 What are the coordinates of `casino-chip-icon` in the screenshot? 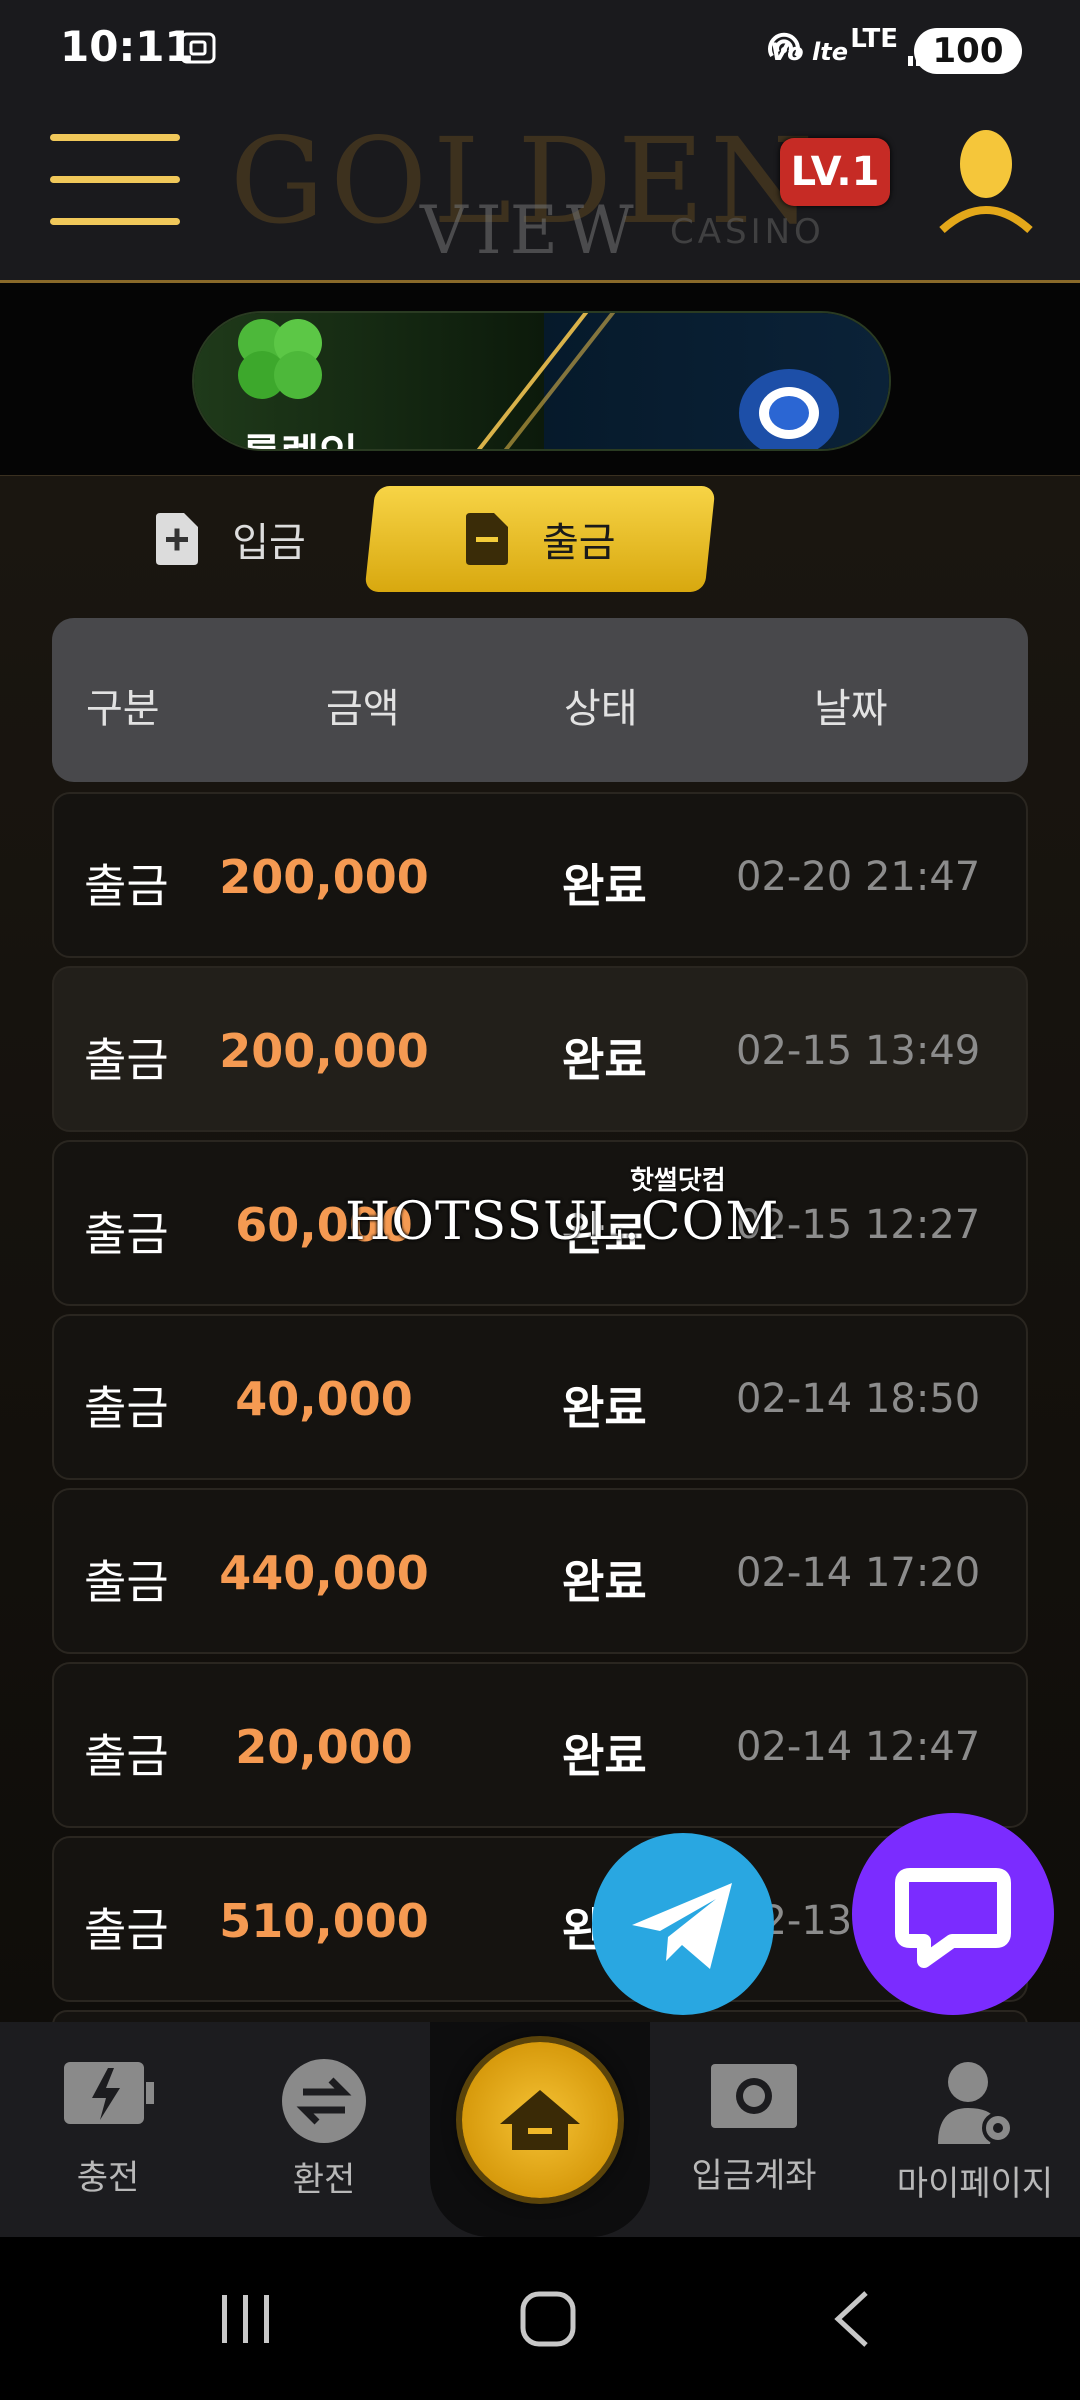 It's located at (789, 409).